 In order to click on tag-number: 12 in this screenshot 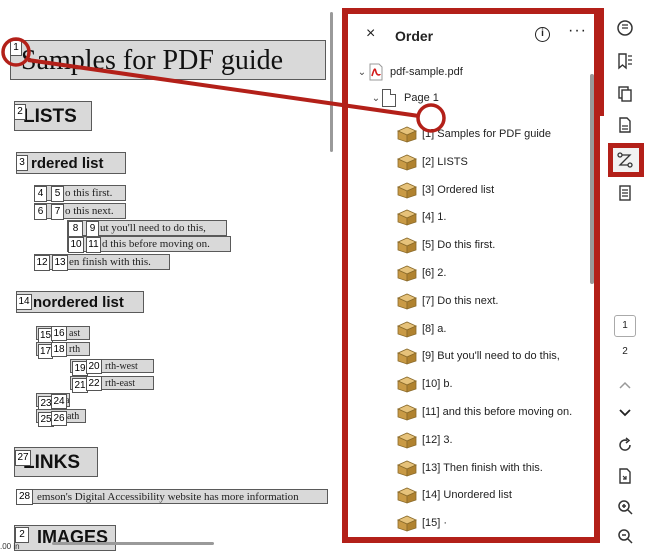, I will do `click(42, 263)`.